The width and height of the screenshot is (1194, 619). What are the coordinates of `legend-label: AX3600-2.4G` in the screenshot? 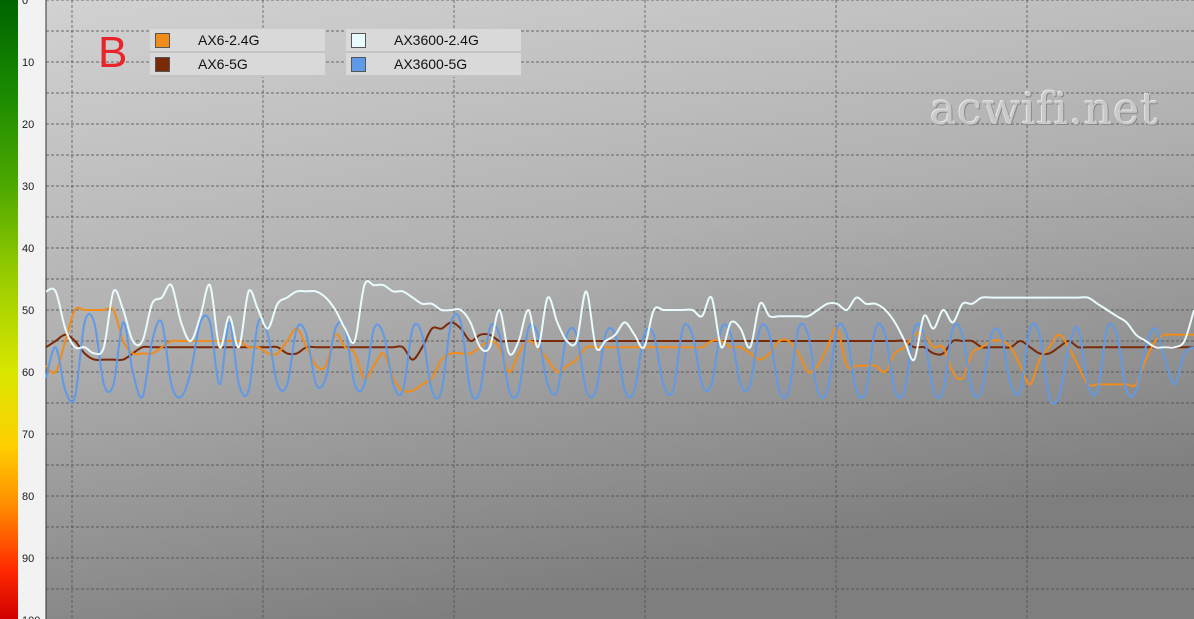 It's located at (436, 40).